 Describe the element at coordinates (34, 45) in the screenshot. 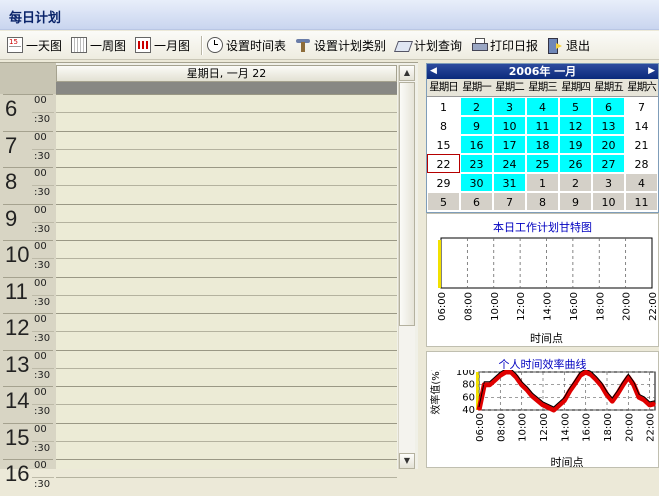

I see `day-view-button: 15 一天图` at that location.